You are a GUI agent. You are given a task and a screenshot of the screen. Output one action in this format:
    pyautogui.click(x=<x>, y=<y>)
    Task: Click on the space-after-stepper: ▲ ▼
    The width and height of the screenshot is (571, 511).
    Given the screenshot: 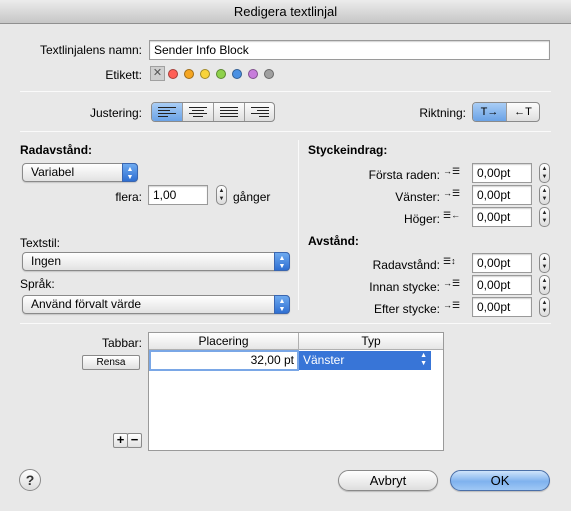 What is the action you would take?
    pyautogui.click(x=544, y=307)
    